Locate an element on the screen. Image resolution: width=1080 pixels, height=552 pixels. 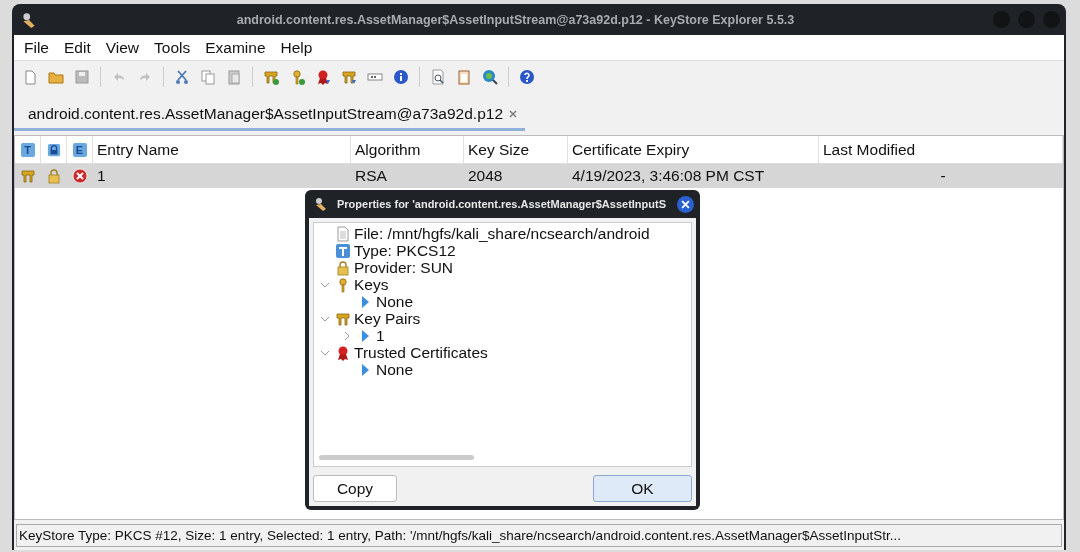
dialog-title: Properties for 'android.content.res.AssetManager$AssetInputS is located at coordinates (502, 204).